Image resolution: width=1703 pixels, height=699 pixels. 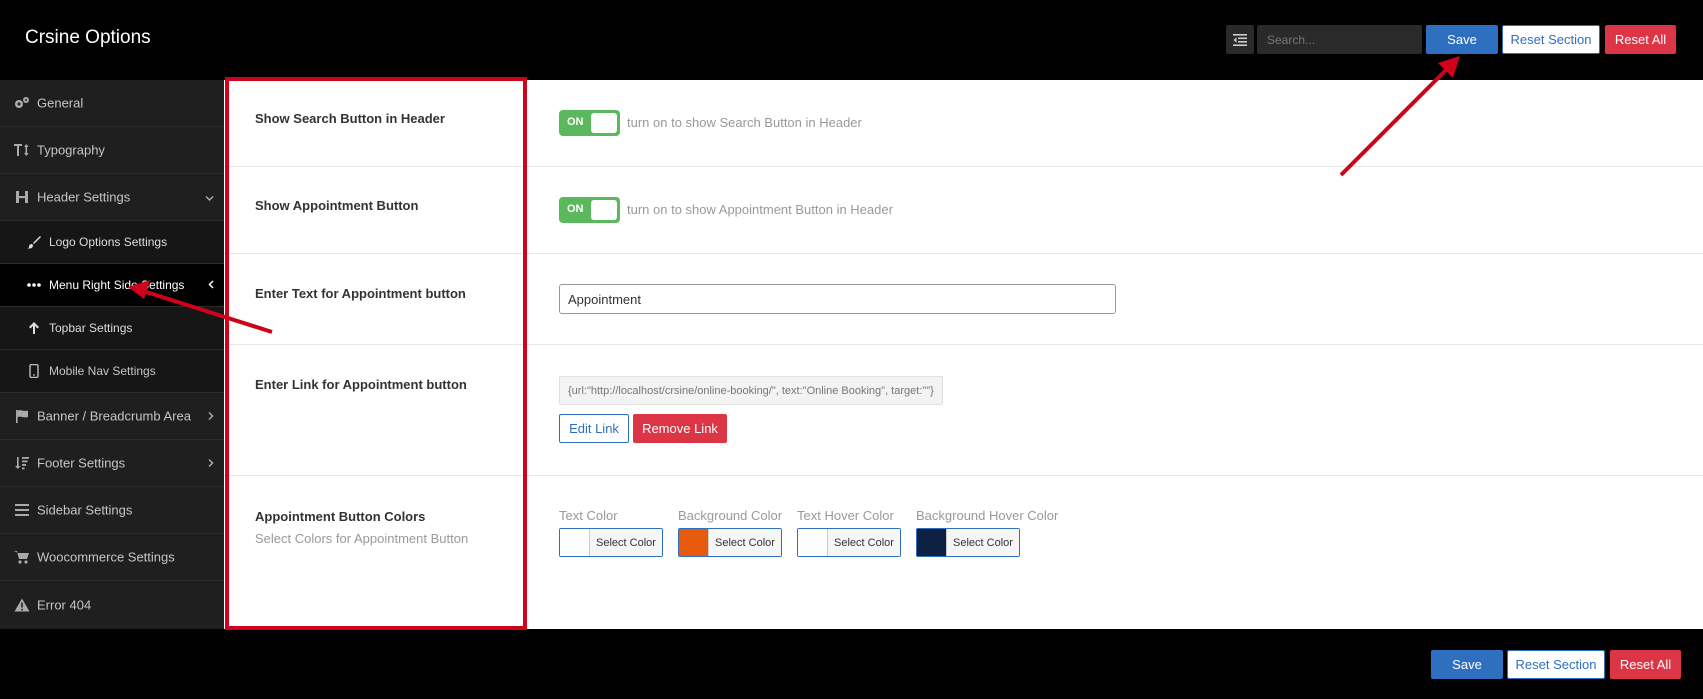 I want to click on cart-icon, so click(x=22, y=557).